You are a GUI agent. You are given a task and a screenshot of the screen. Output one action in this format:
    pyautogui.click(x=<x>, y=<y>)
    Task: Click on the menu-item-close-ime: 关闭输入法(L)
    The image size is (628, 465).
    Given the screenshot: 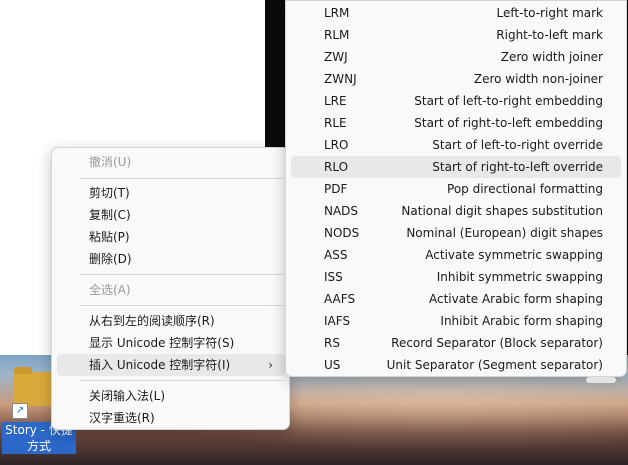 What is the action you would take?
    pyautogui.click(x=171, y=396)
    